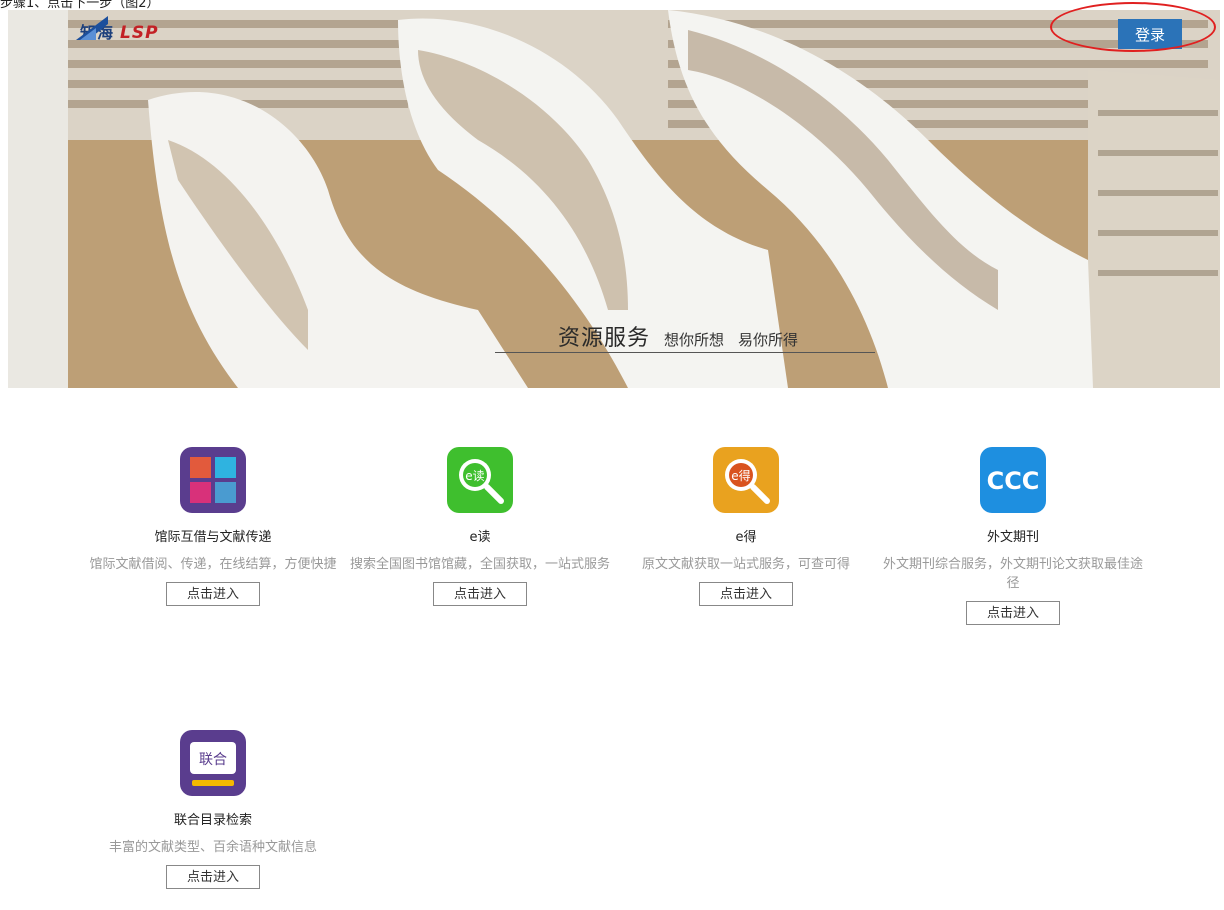  What do you see at coordinates (480, 526) in the screenshot?
I see `service-card-eread: e读 e读 搜索全国图书馆馆藏，全国获取，一站式服务 点击进入` at bounding box center [480, 526].